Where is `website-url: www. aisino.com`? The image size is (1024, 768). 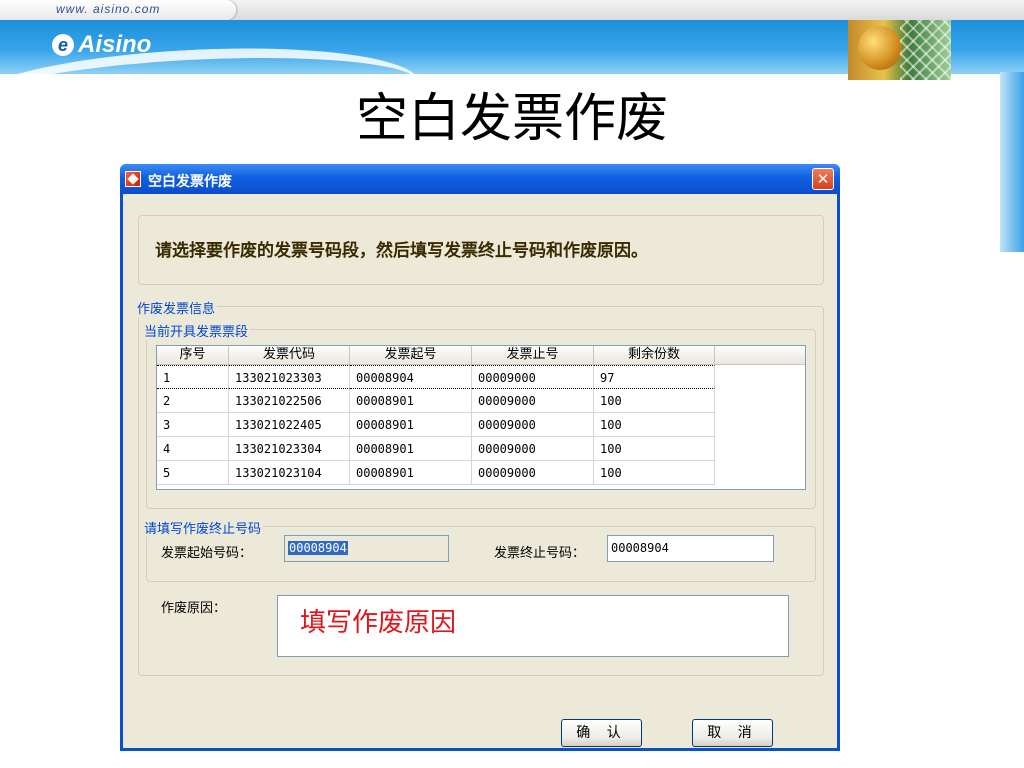
website-url: www. aisino.com is located at coordinates (108, 9).